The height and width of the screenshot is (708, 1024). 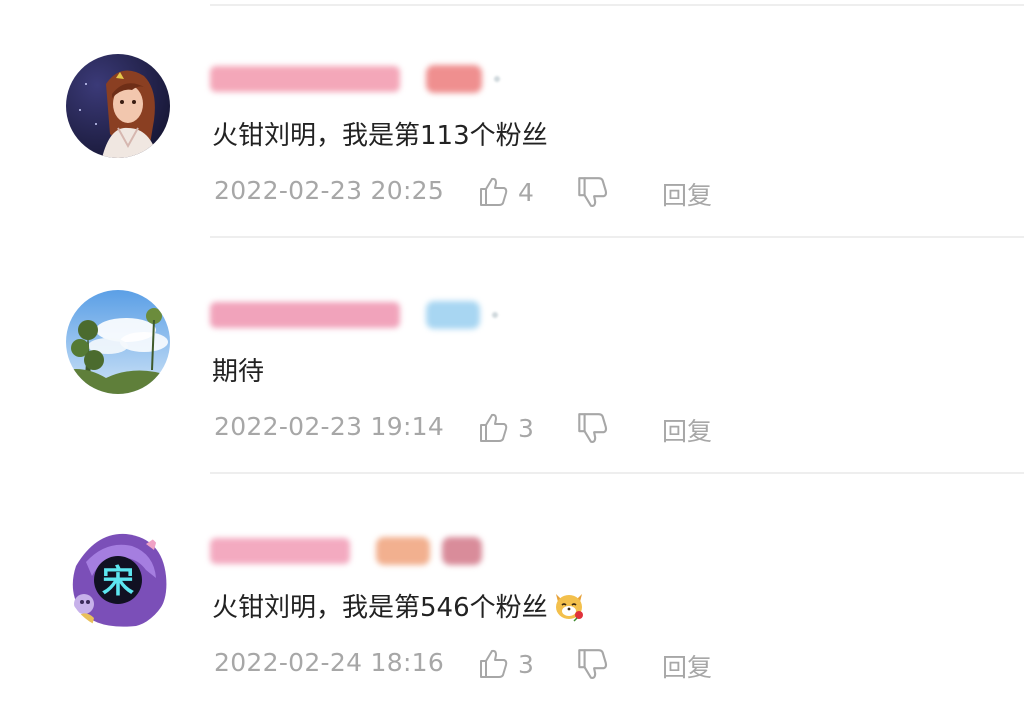 I want to click on medal-badge, so click(x=462, y=551).